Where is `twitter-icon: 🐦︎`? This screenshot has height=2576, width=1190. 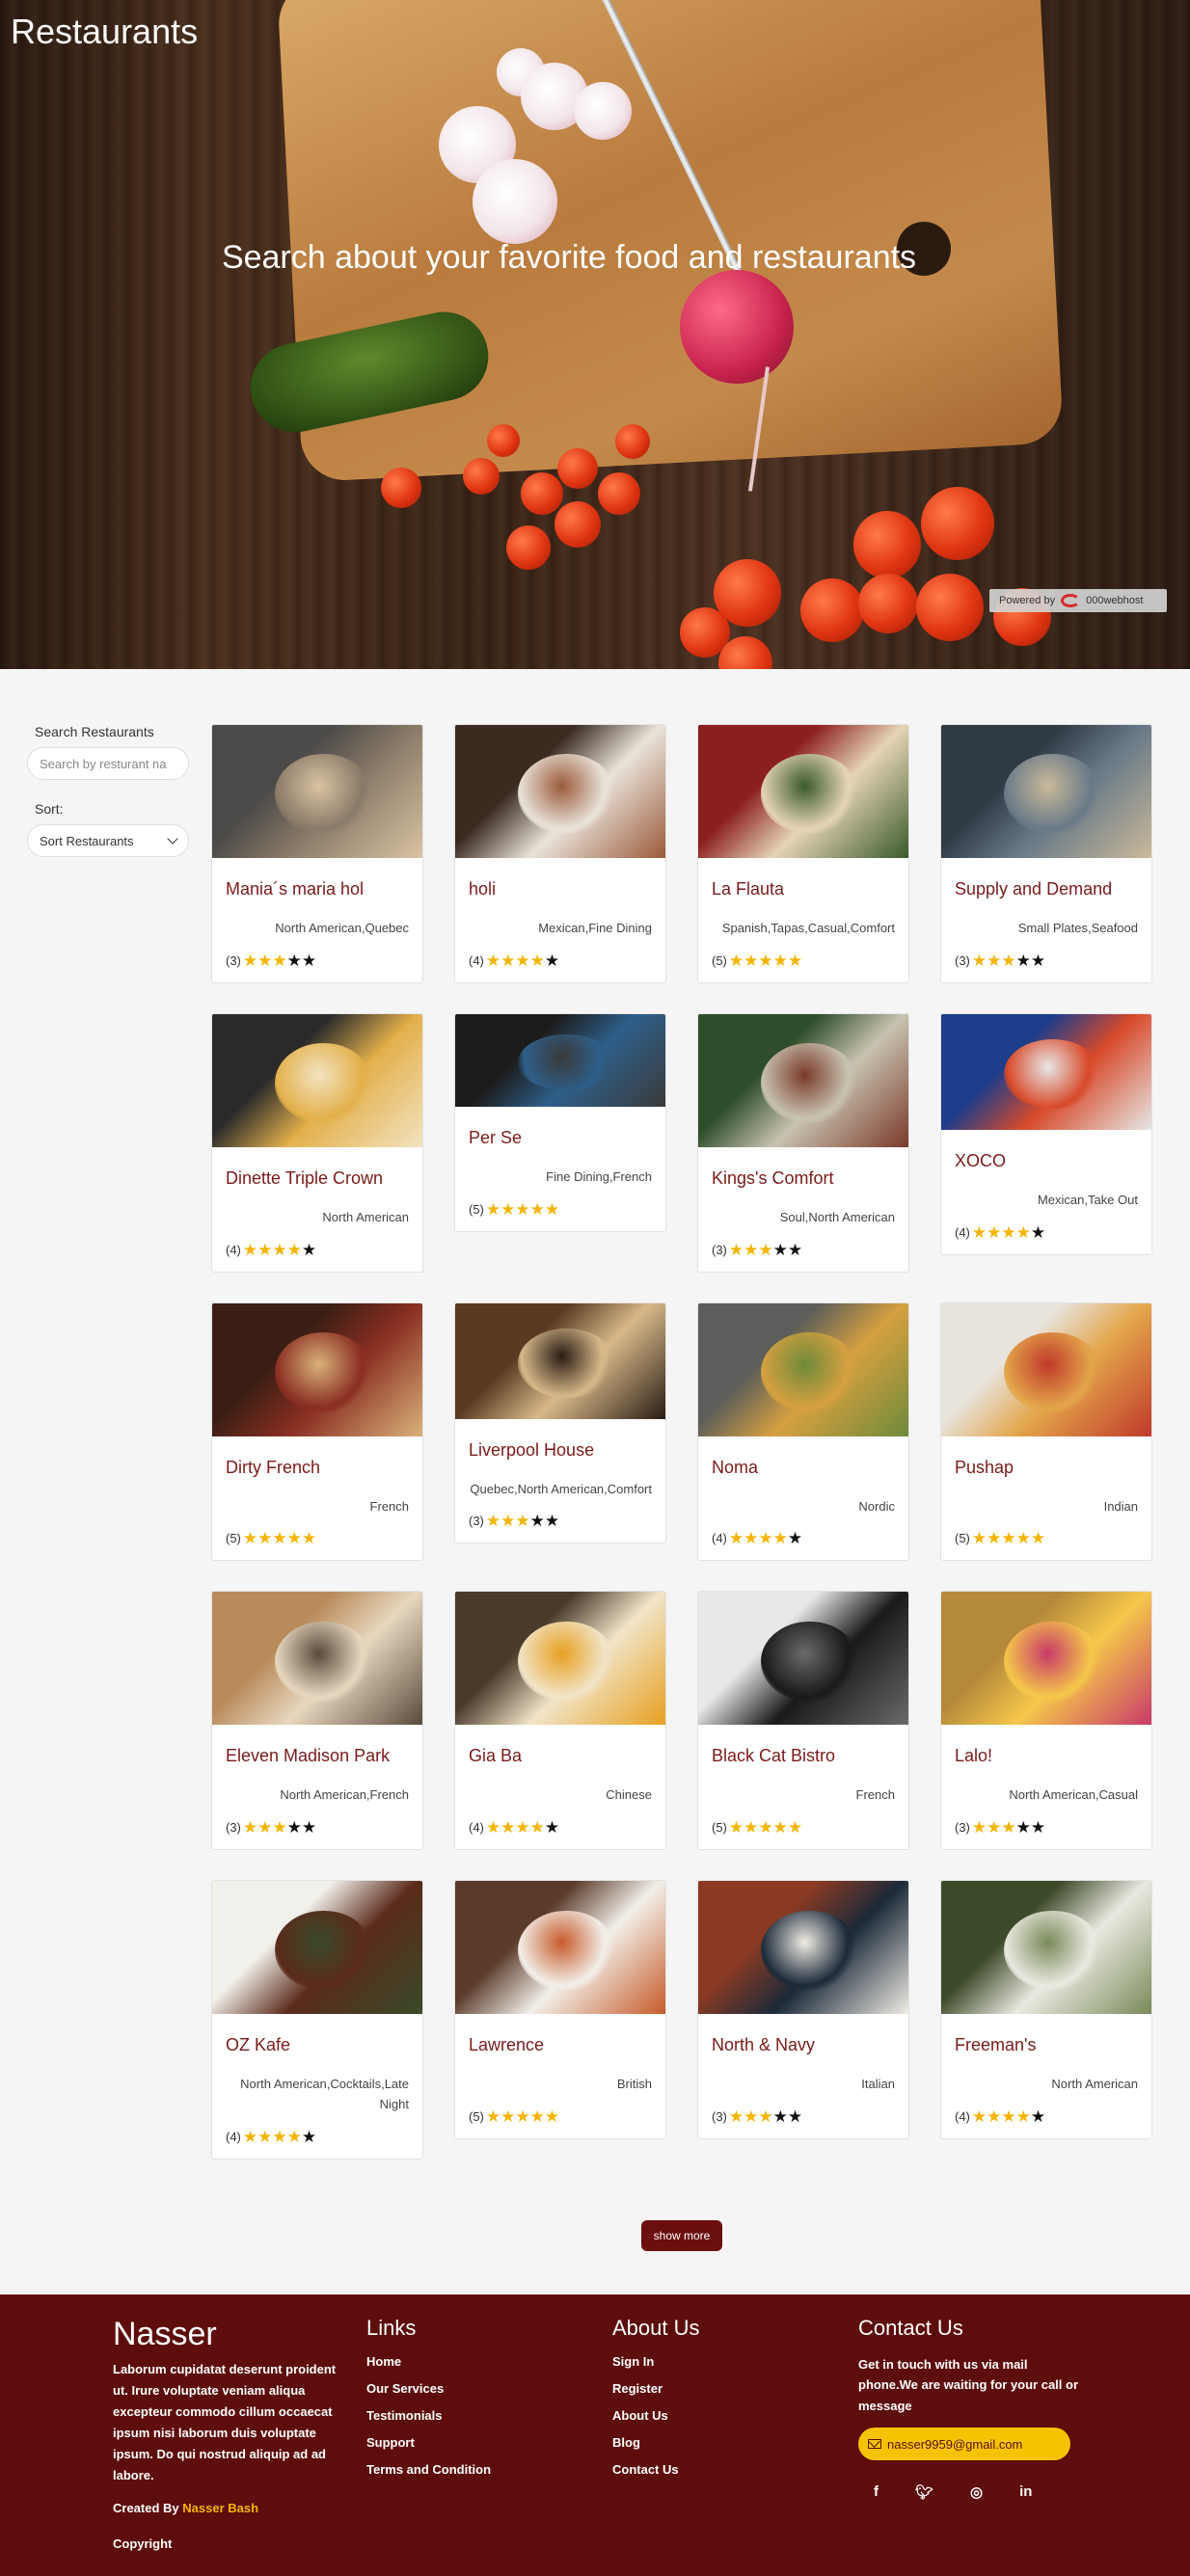
twitter-icon: 🐦︎ is located at coordinates (924, 2492).